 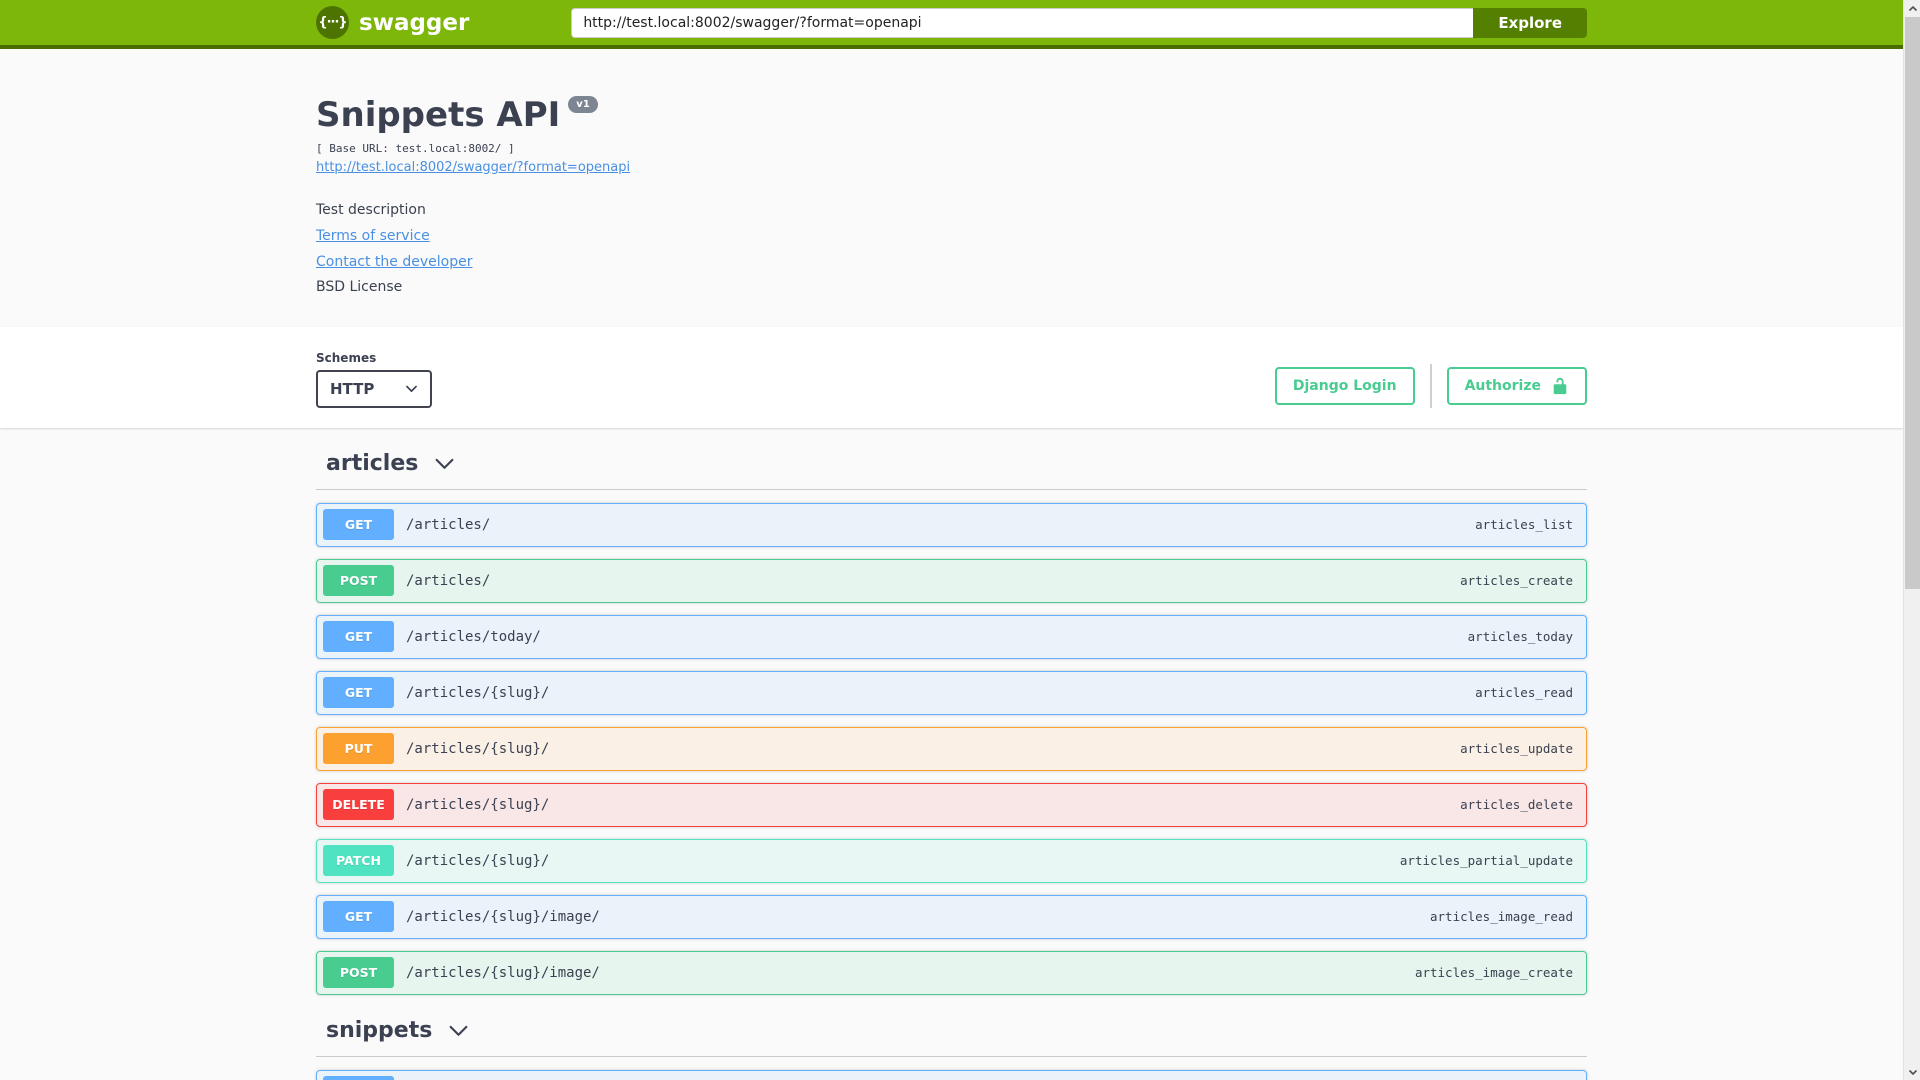 What do you see at coordinates (1912, 303) in the screenshot?
I see `scrollbar-thumb` at bounding box center [1912, 303].